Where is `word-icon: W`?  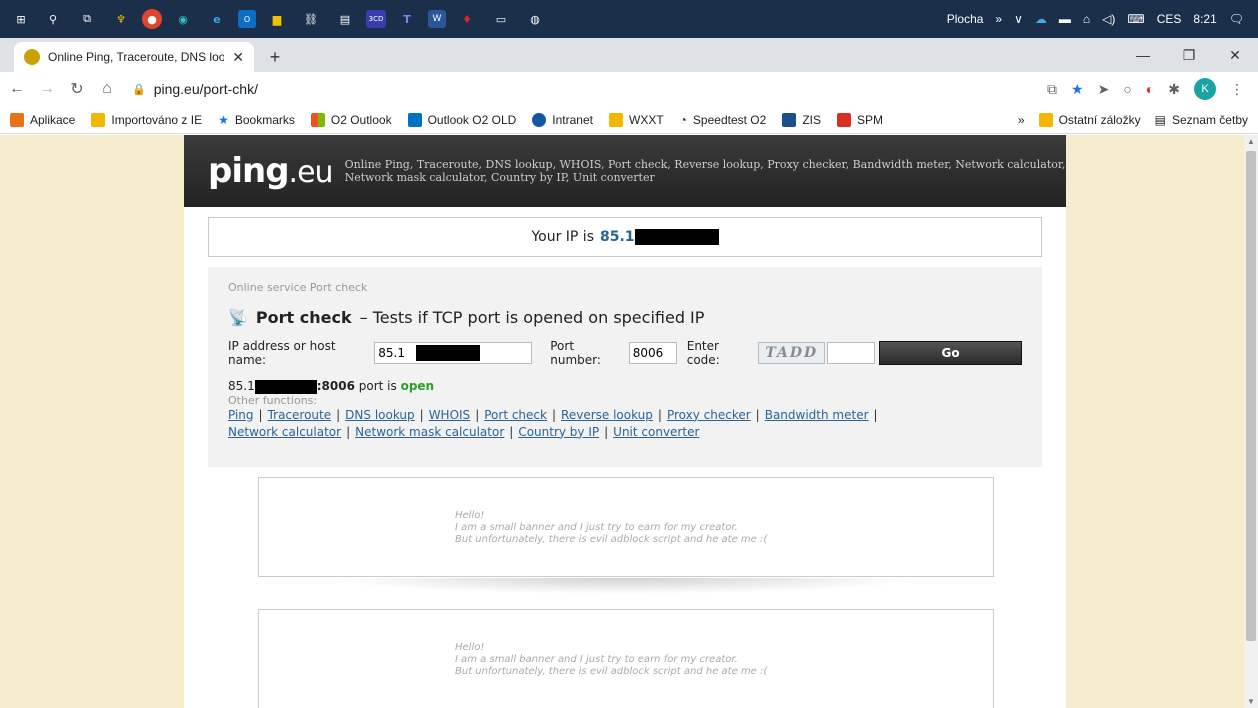
word-icon: W is located at coordinates (437, 19).